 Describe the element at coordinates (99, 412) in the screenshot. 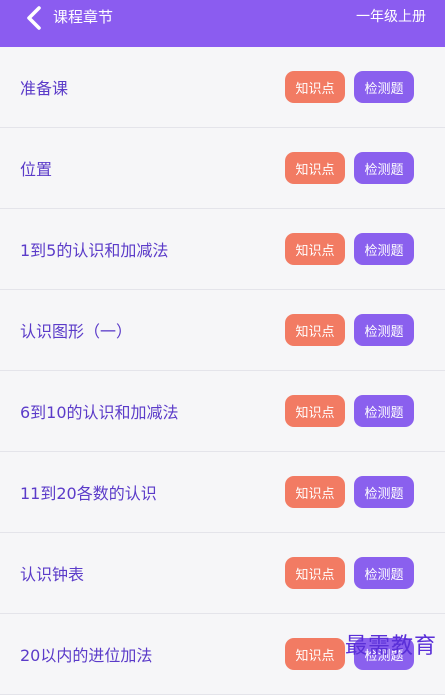

I see `chapter-title: 6到10的认识和加减法` at that location.